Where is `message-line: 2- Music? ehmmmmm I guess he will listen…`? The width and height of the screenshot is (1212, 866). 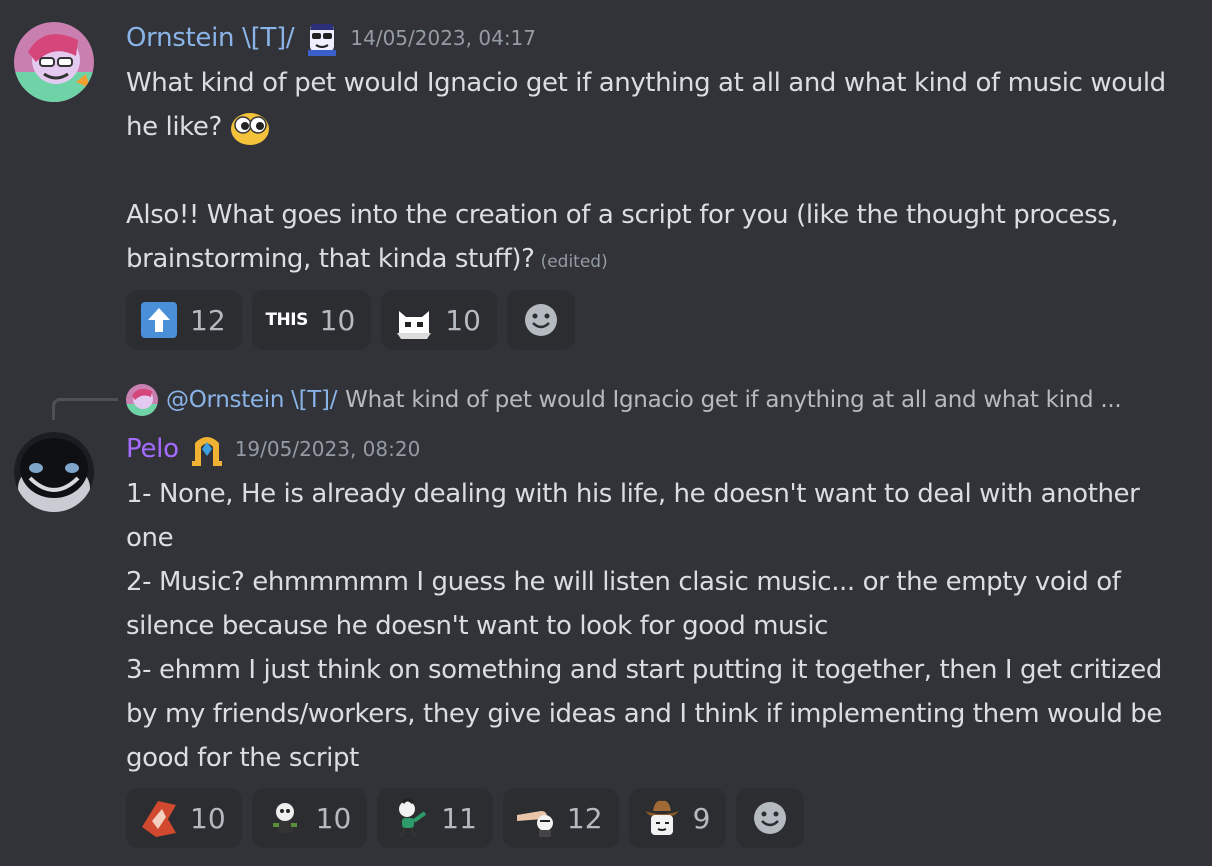 message-line: 2- Music? ehmmmmm I guess he will listen… is located at coordinates (623, 604).